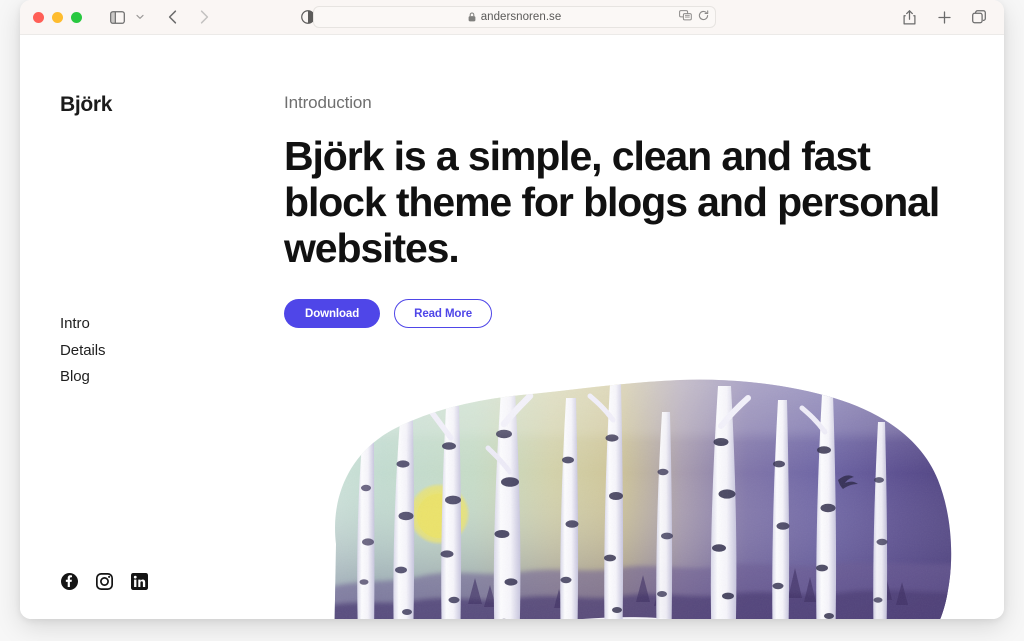 The width and height of the screenshot is (1024, 641). Describe the element at coordinates (909, 17) in the screenshot. I see `share-icon` at that location.